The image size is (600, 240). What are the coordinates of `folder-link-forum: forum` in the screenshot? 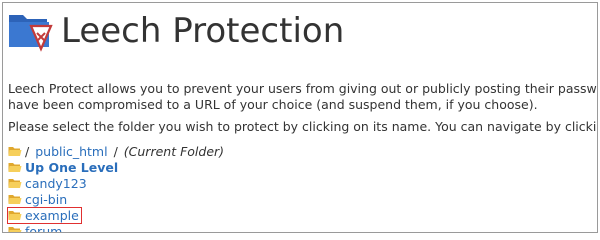 It's located at (43, 228).